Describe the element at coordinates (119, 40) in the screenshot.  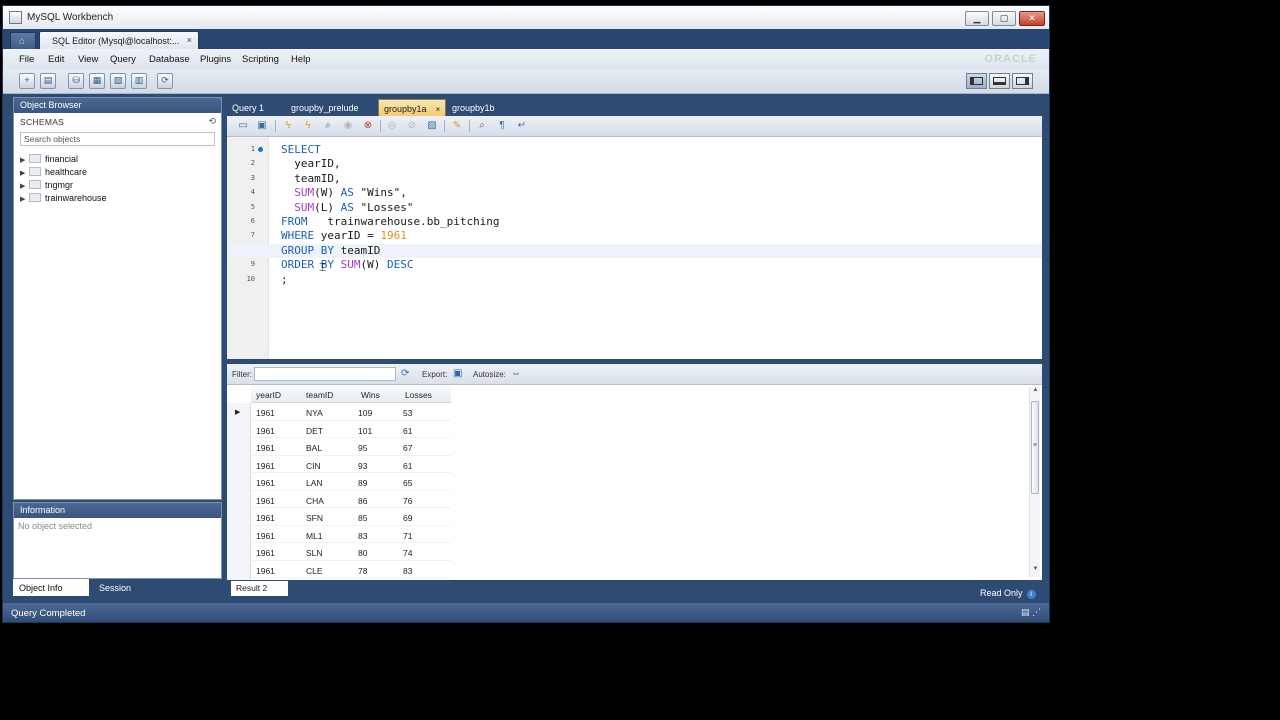
I see `sql-editor-tab: SQL Editor (Mysql@localhost:... ×` at that location.